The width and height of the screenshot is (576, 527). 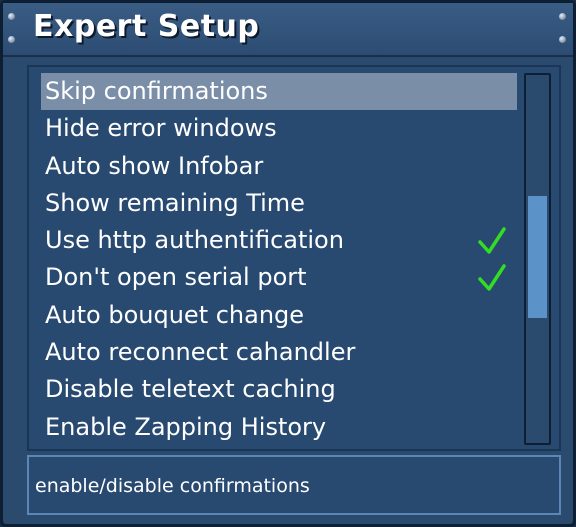 I want to click on menu-item-enable-zapping-history: Enable Zapping History, so click(x=279, y=427).